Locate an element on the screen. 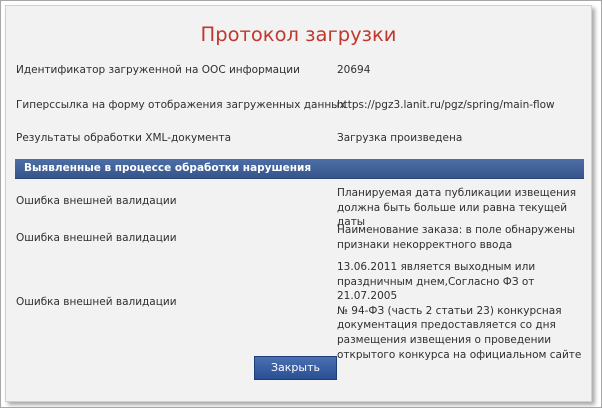  error-label-2: Ошибка внешней валидации is located at coordinates (96, 238).